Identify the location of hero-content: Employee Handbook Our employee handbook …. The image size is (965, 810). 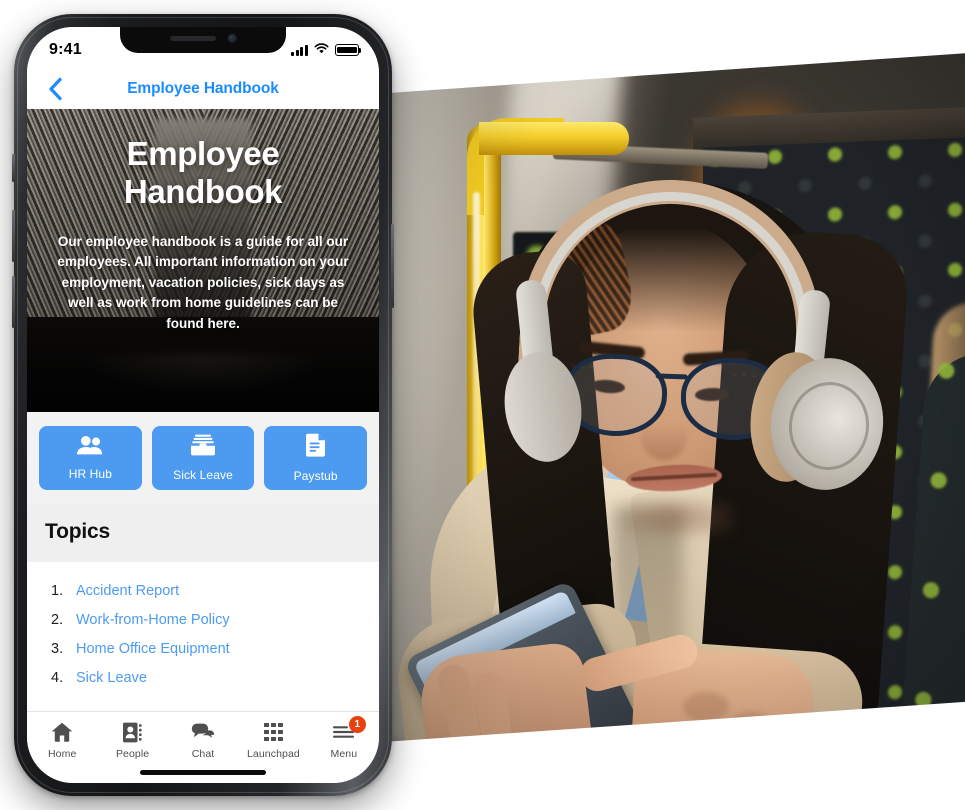
(203, 221).